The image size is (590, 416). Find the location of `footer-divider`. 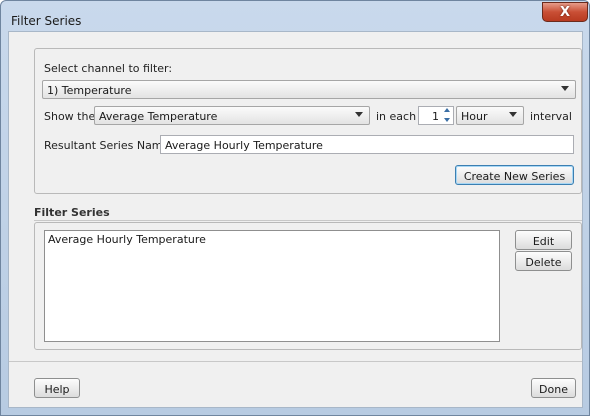

footer-divider is located at coordinates (295, 361).